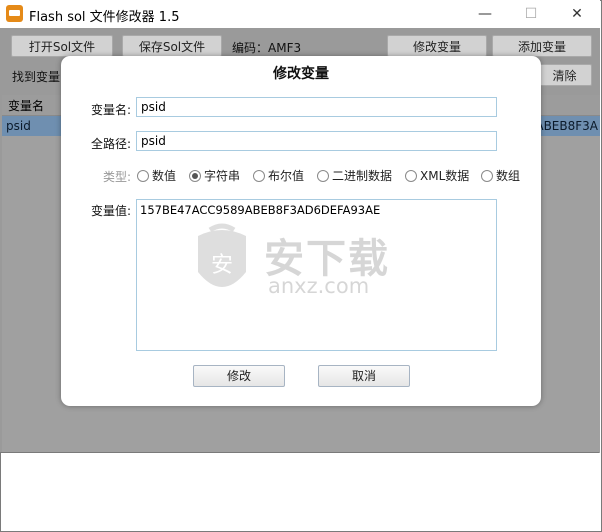  What do you see at coordinates (278, 175) in the screenshot?
I see `type-radio-boolean: 布尔值` at bounding box center [278, 175].